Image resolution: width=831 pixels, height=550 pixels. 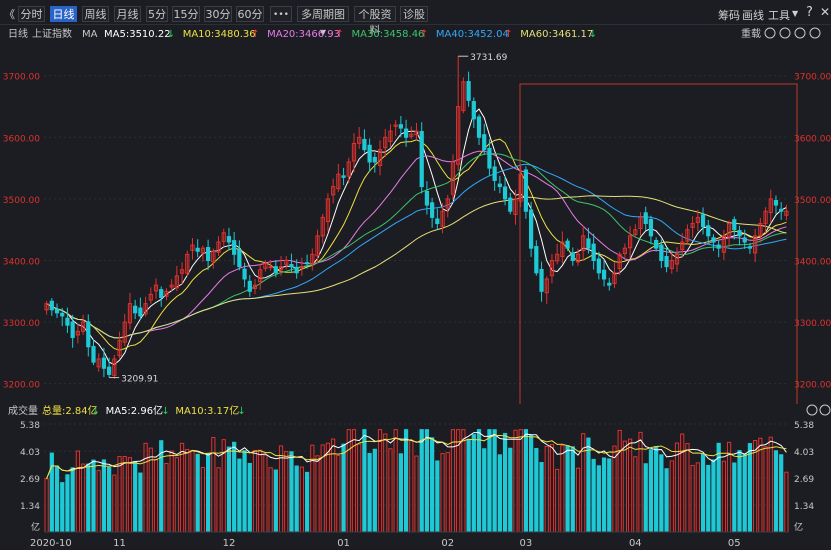 I want to click on more-icon: •••, so click(x=281, y=14).